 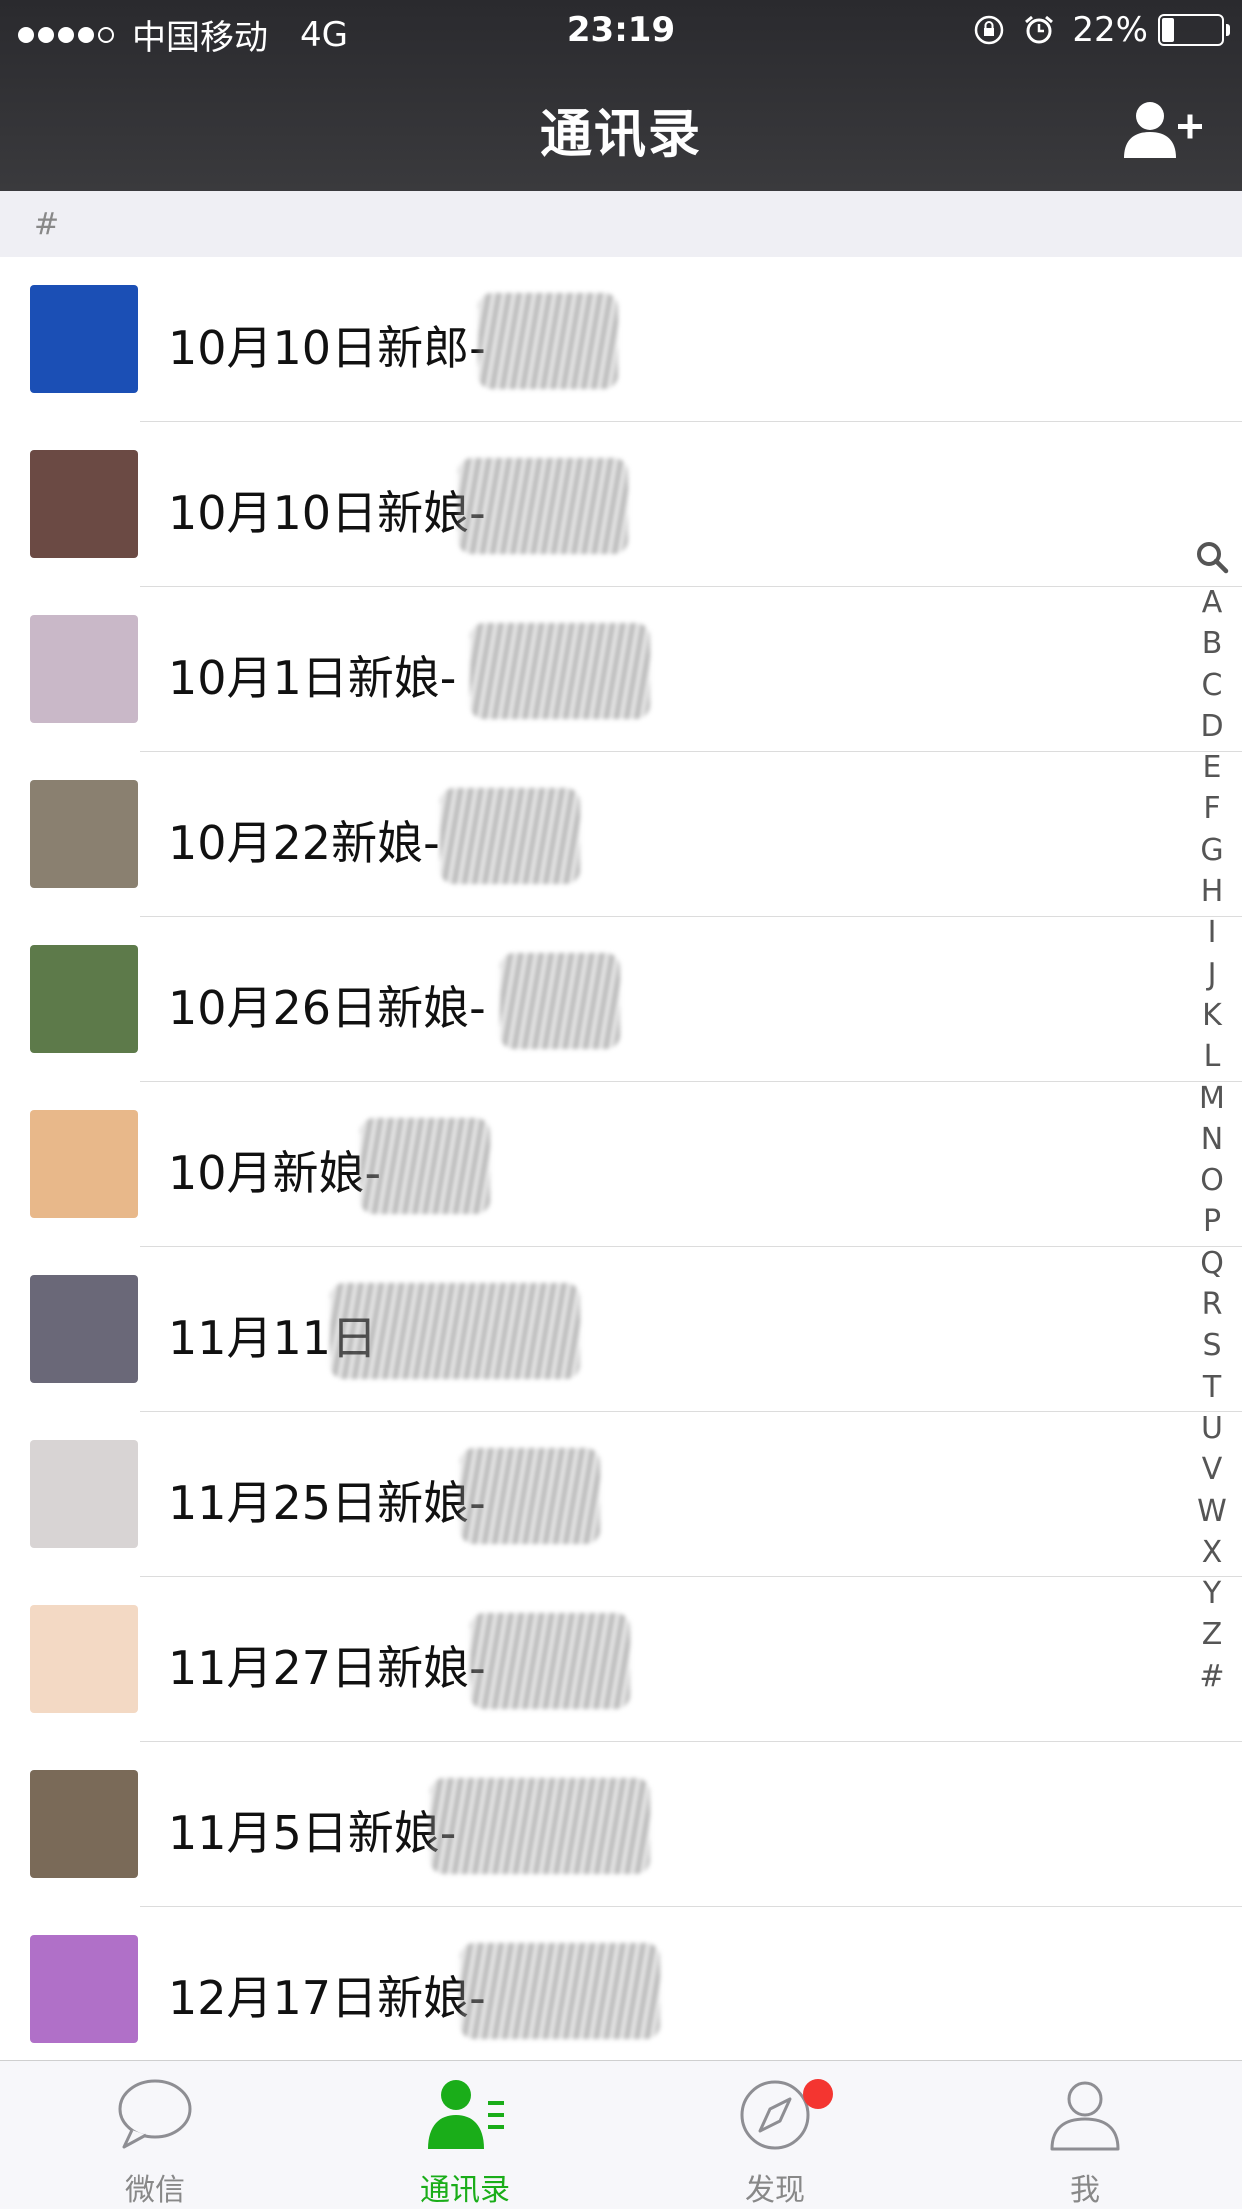 I want to click on contact-name: 11月5日新娘-, so click(x=312, y=1833).